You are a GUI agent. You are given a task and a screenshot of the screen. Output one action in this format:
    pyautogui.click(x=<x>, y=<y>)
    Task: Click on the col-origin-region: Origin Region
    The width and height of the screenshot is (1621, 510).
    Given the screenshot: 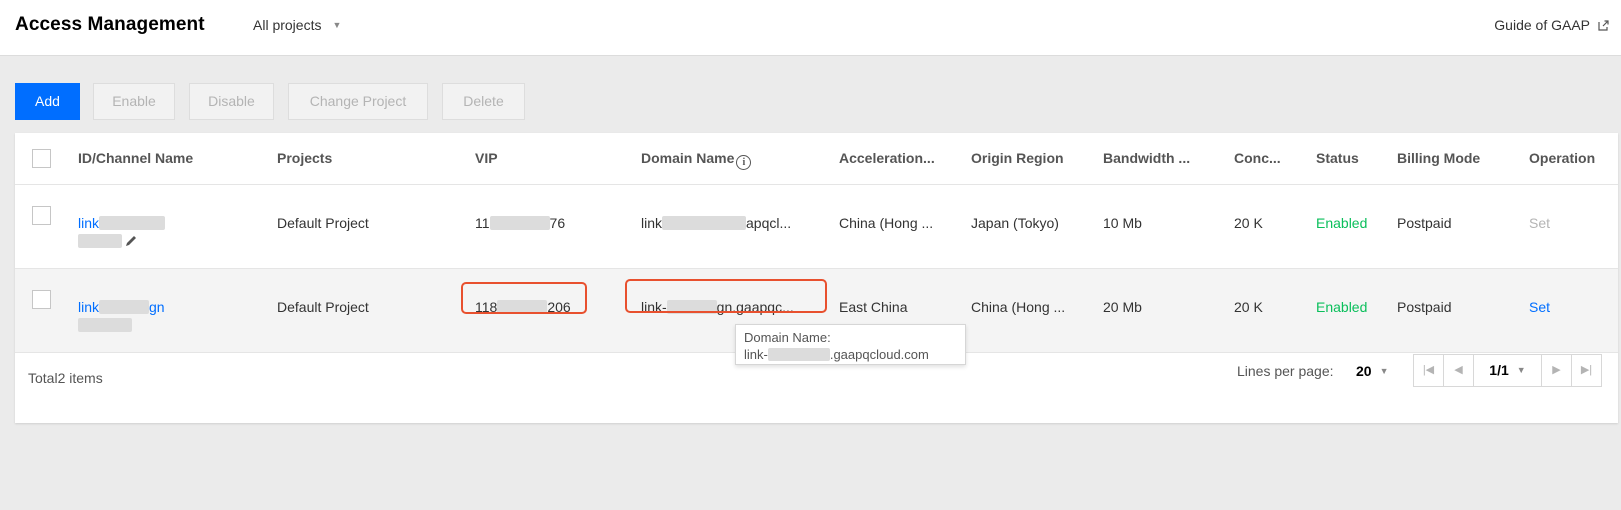 What is the action you would take?
    pyautogui.click(x=1017, y=158)
    